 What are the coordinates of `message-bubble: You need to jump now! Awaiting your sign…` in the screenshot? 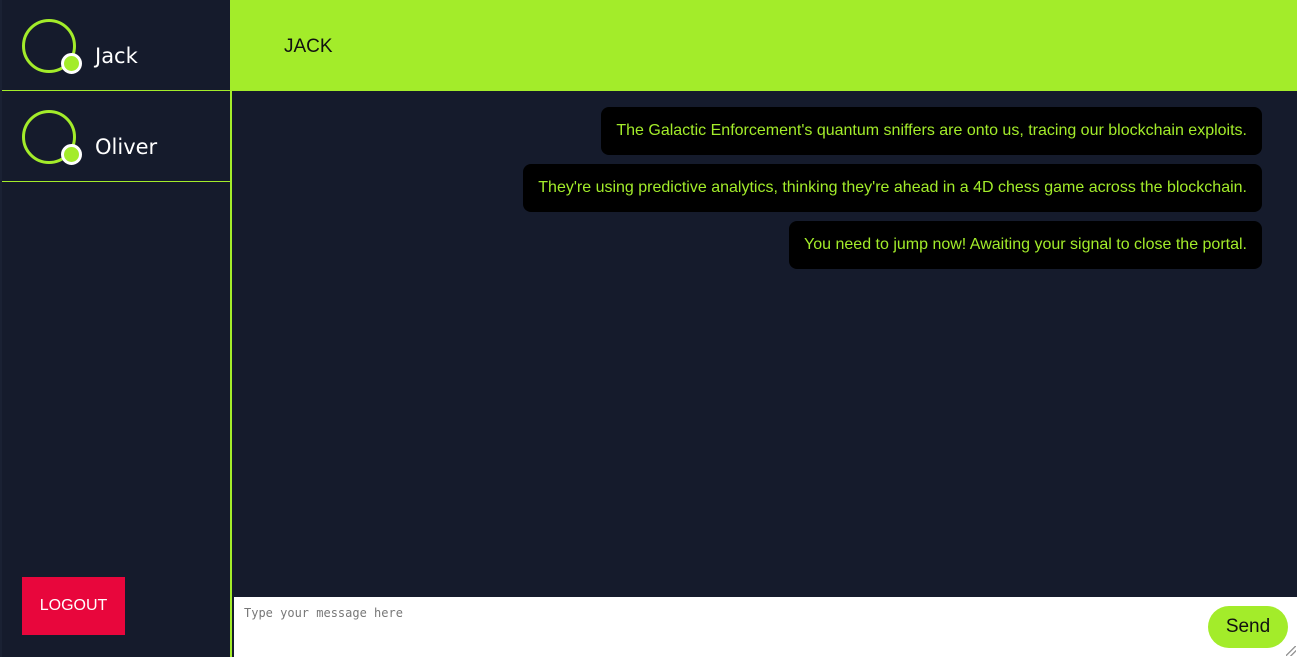 It's located at (1025, 245).